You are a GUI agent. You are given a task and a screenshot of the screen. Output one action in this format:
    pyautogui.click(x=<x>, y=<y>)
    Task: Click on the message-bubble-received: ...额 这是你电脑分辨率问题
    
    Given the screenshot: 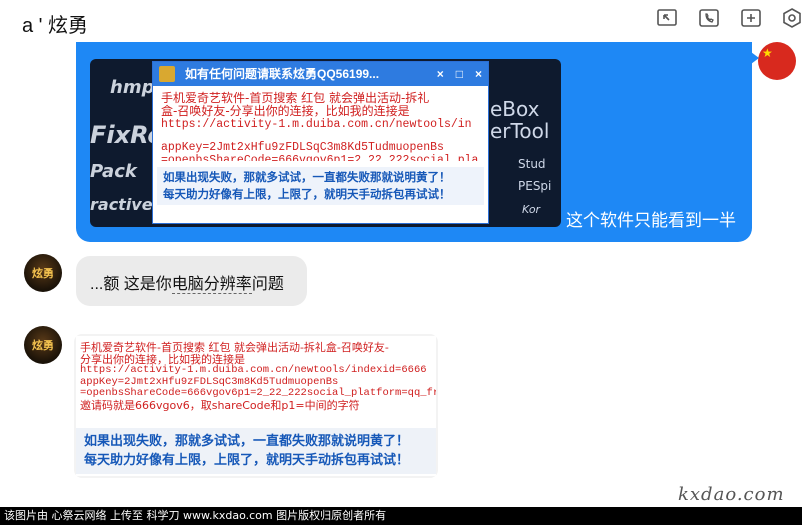 What is the action you would take?
    pyautogui.click(x=191, y=281)
    